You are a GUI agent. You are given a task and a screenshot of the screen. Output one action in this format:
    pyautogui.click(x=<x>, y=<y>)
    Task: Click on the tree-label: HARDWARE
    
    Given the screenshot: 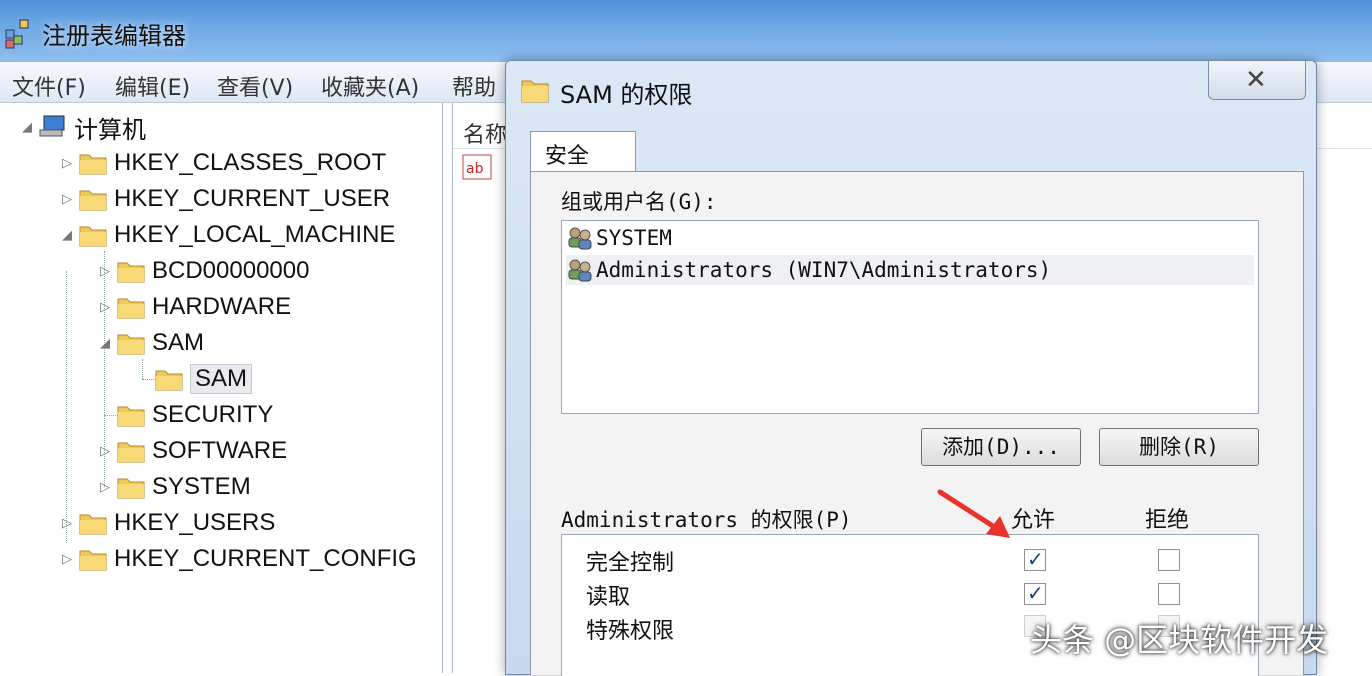 What is the action you would take?
    pyautogui.click(x=222, y=306)
    